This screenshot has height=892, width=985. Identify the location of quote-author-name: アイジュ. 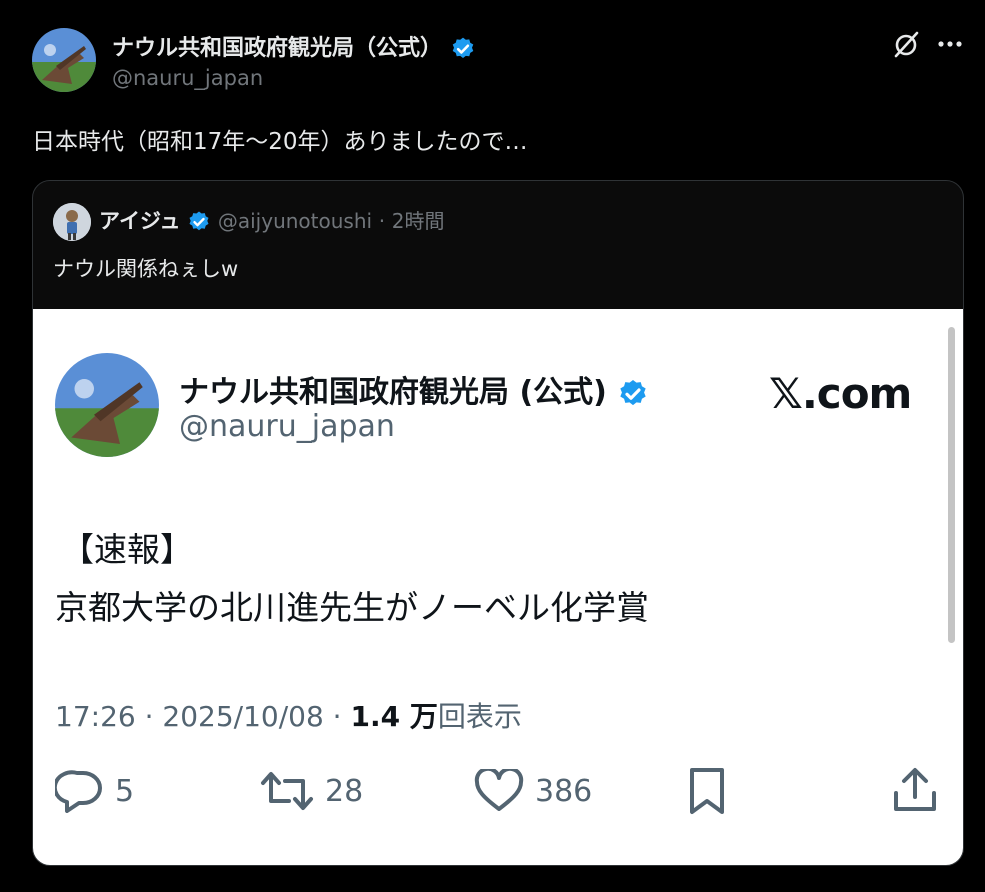
(139, 221).